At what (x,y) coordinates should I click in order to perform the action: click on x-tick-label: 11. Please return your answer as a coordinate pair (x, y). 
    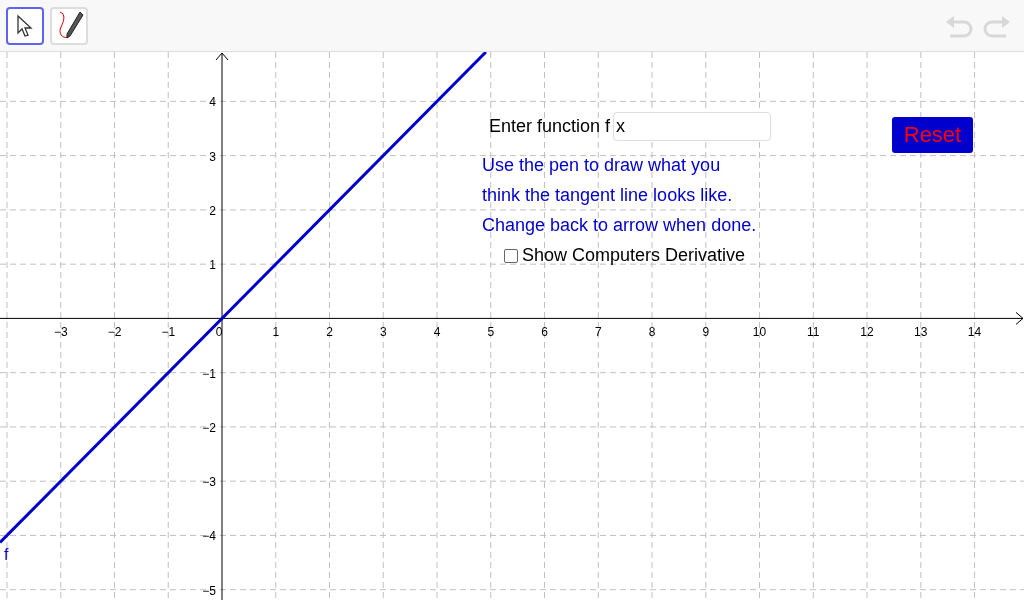
    Looking at the image, I should click on (813, 332).